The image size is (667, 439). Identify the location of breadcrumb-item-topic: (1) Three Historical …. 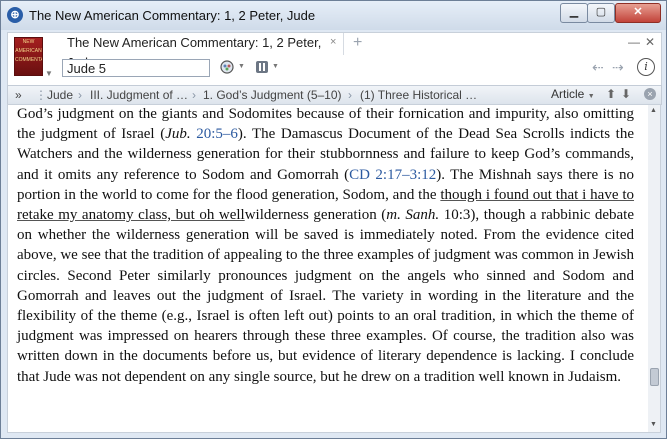
(418, 95).